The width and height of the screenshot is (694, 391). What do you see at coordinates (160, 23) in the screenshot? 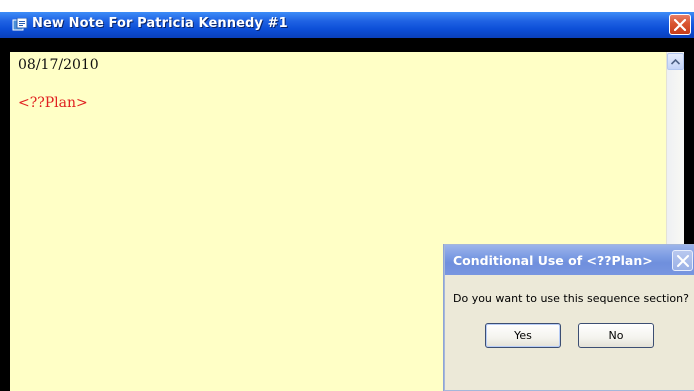
I see `window-title: New Note For Patricia Kennedy #1` at bounding box center [160, 23].